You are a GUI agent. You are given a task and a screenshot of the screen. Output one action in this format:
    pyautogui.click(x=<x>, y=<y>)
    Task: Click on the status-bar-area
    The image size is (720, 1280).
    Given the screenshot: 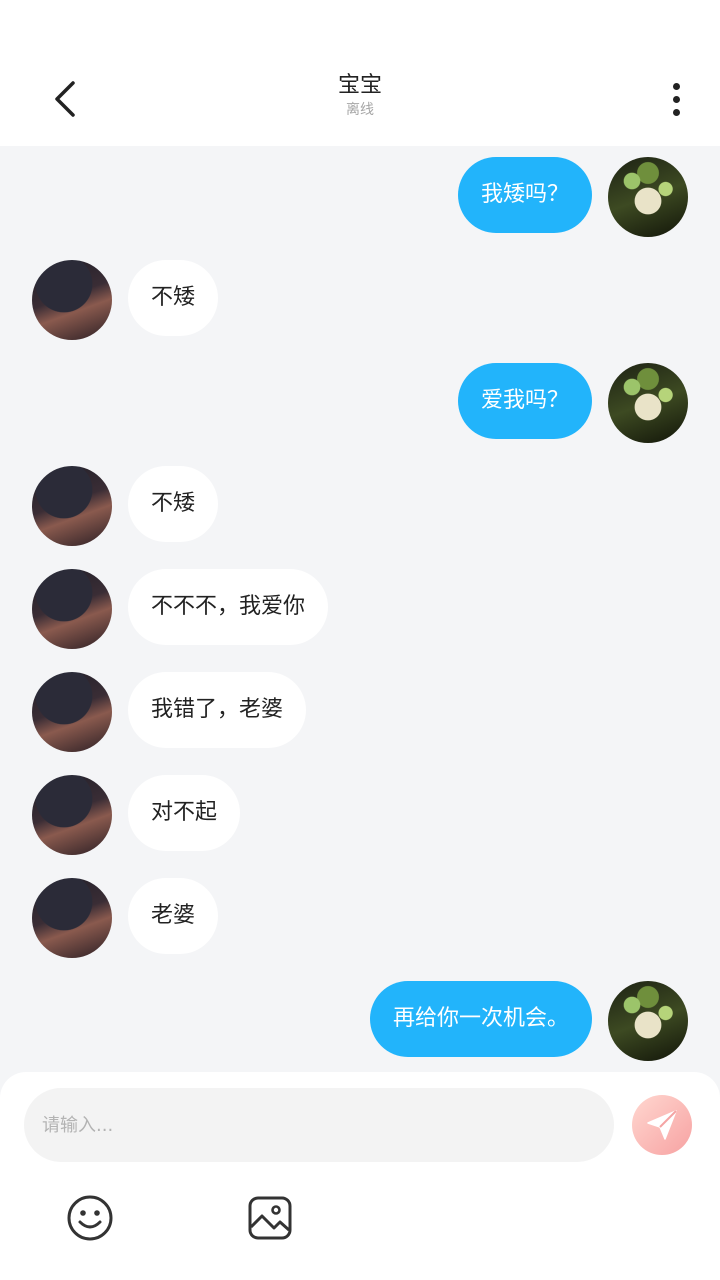 What is the action you would take?
    pyautogui.click(x=360, y=28)
    